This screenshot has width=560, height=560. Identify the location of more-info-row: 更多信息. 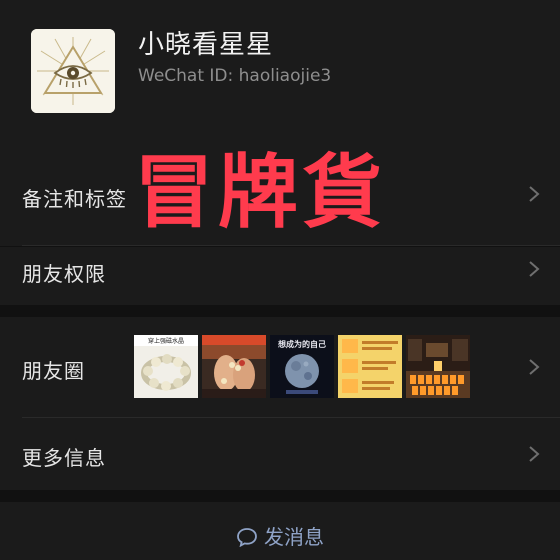
(280, 454).